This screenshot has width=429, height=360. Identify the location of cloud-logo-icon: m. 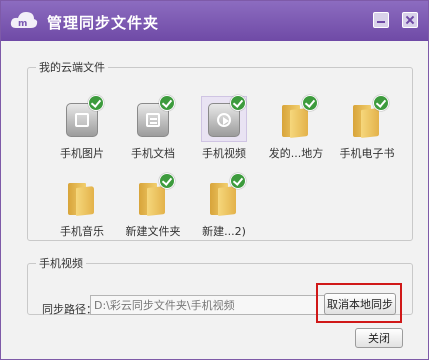
(24, 20).